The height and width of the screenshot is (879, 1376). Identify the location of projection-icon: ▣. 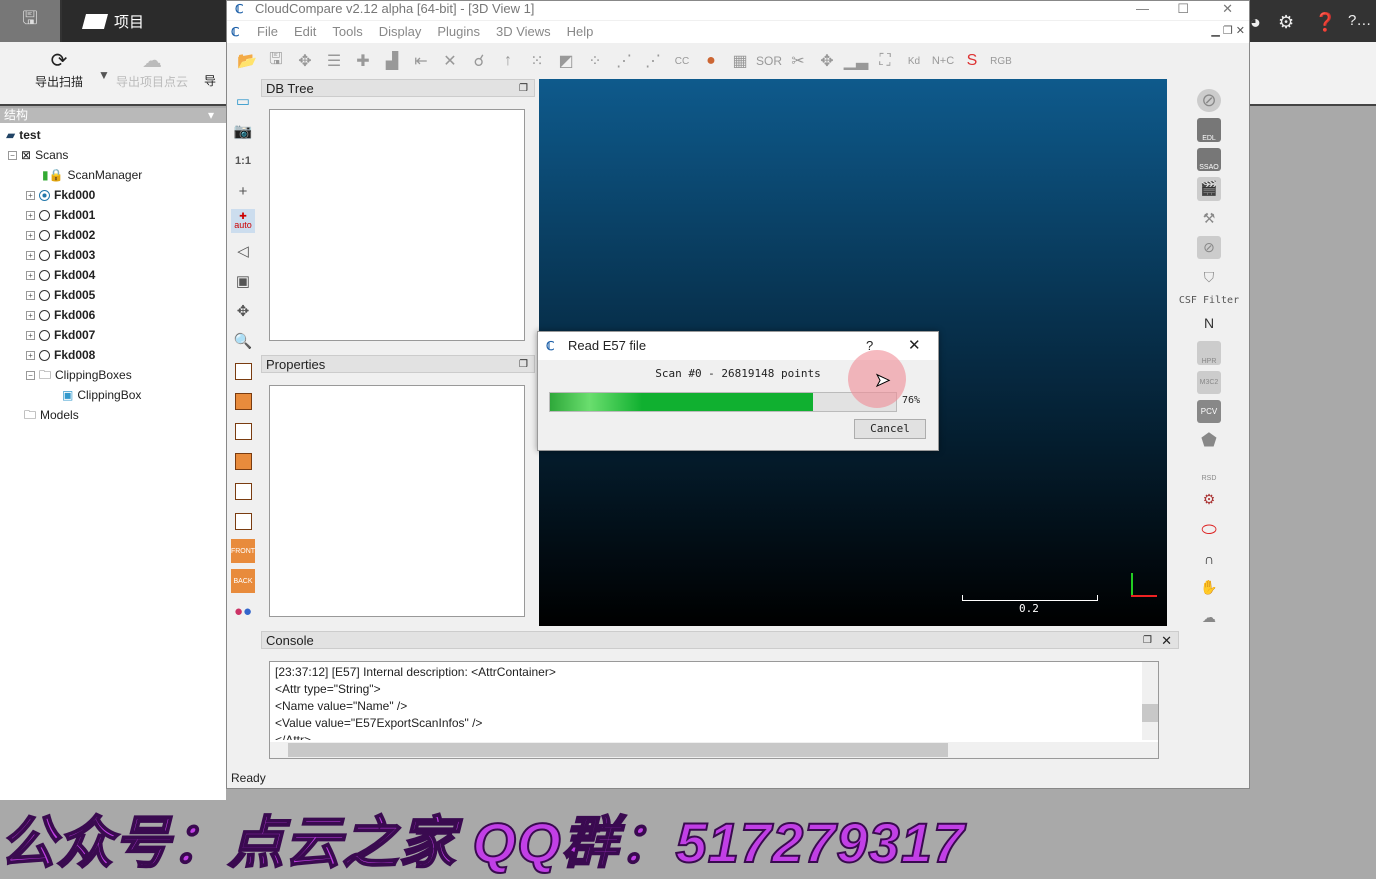
(243, 281).